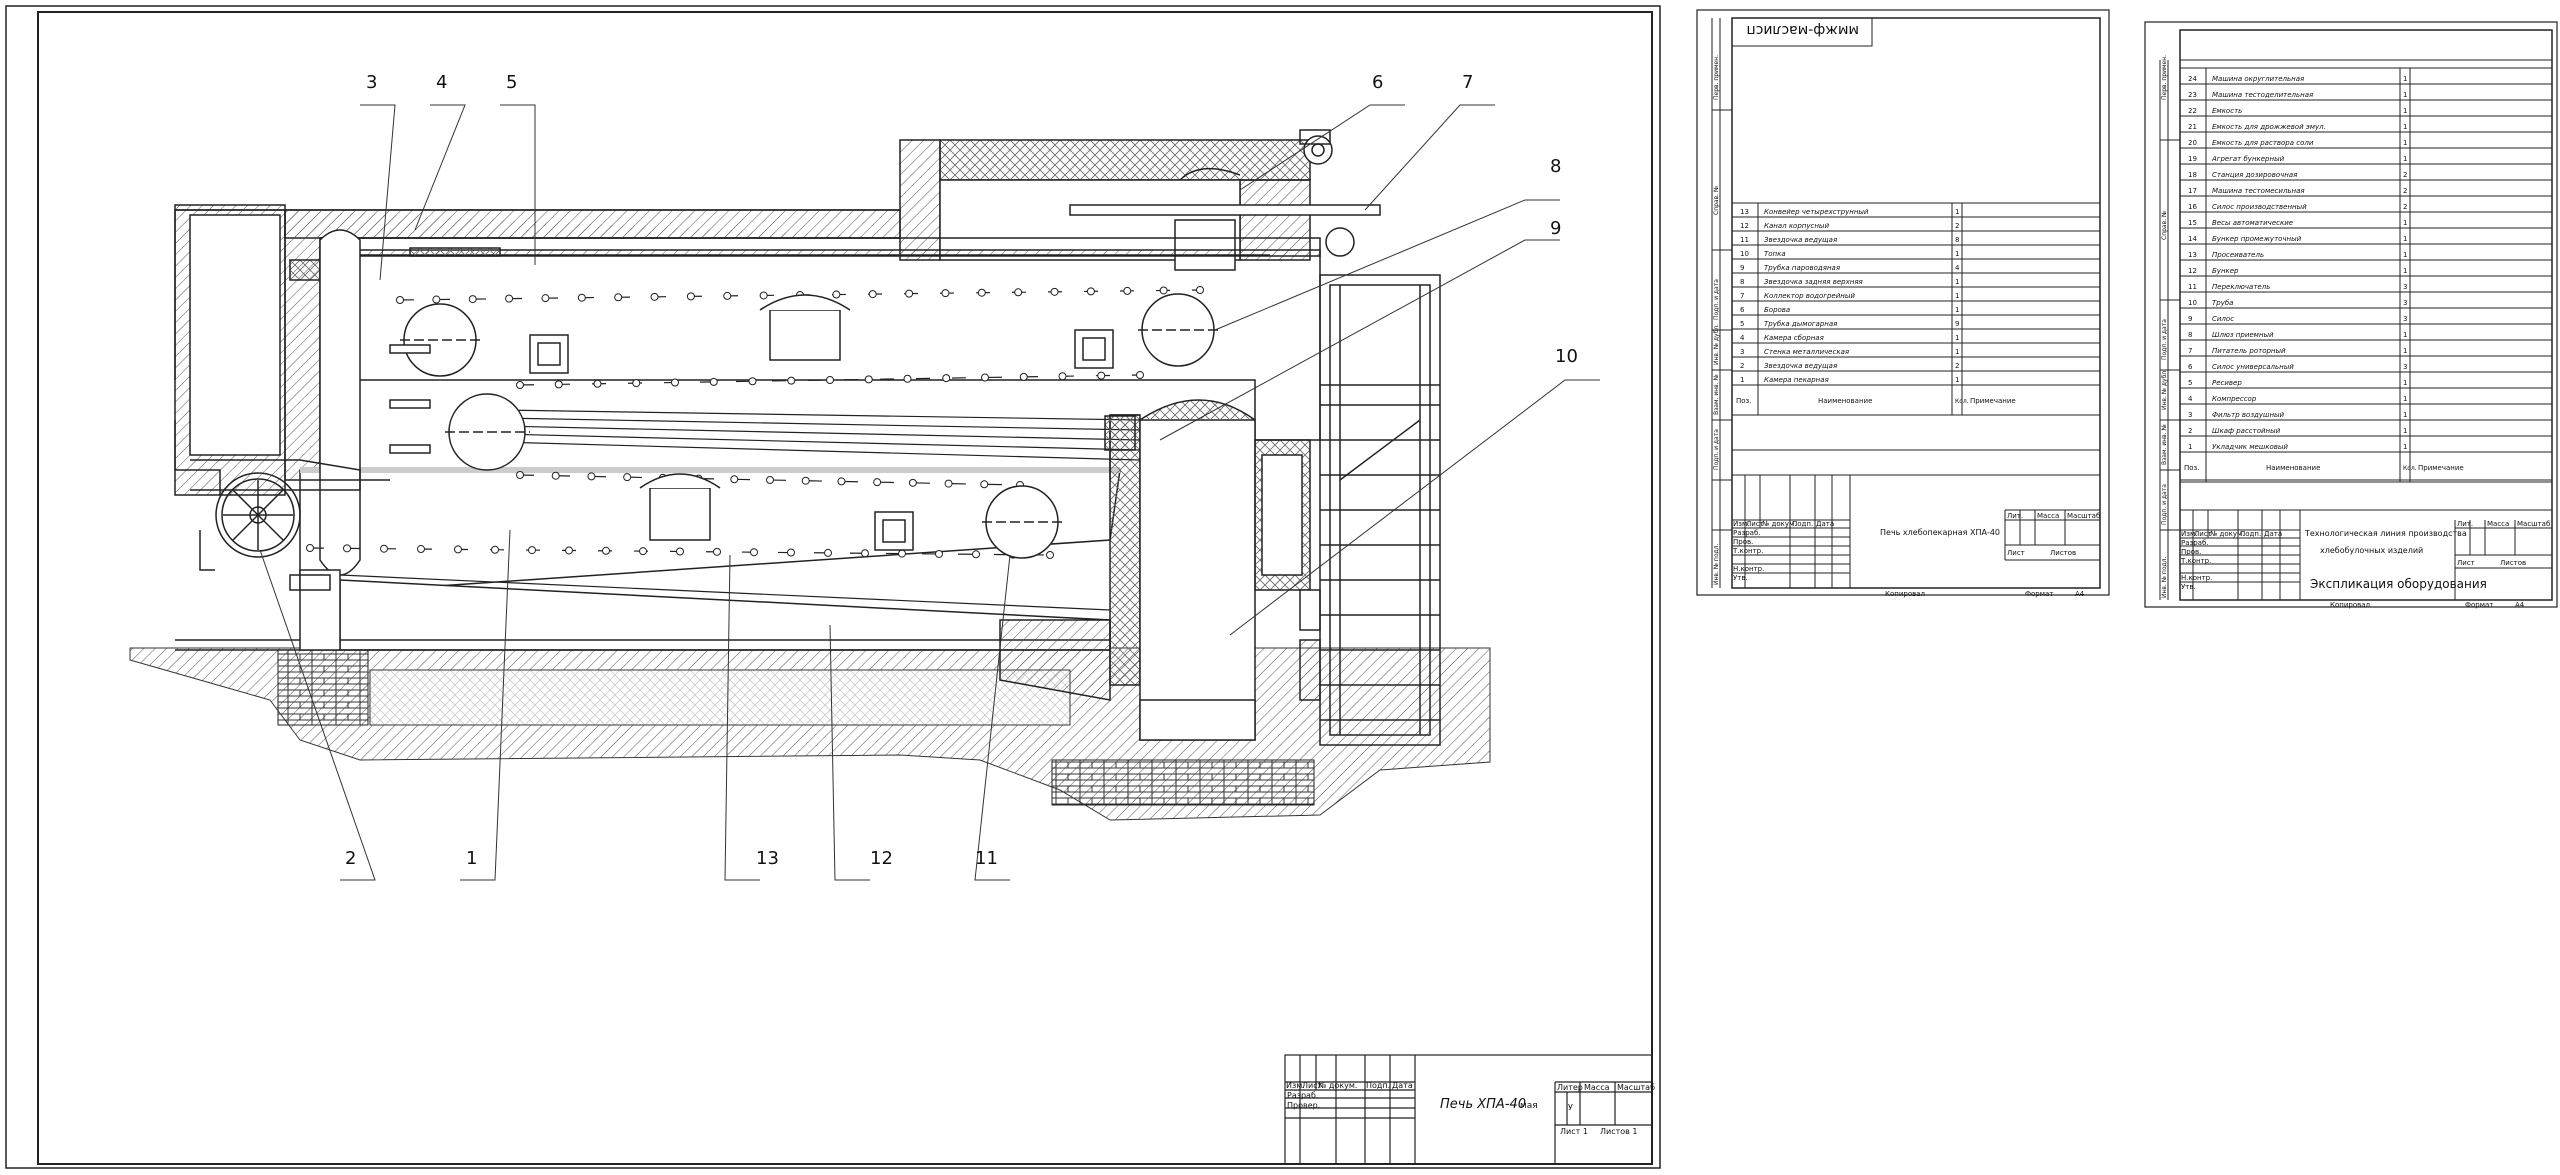 The width and height of the screenshot is (2560, 1175). I want to click on table-cell-qty: 8, so click(1957, 240).